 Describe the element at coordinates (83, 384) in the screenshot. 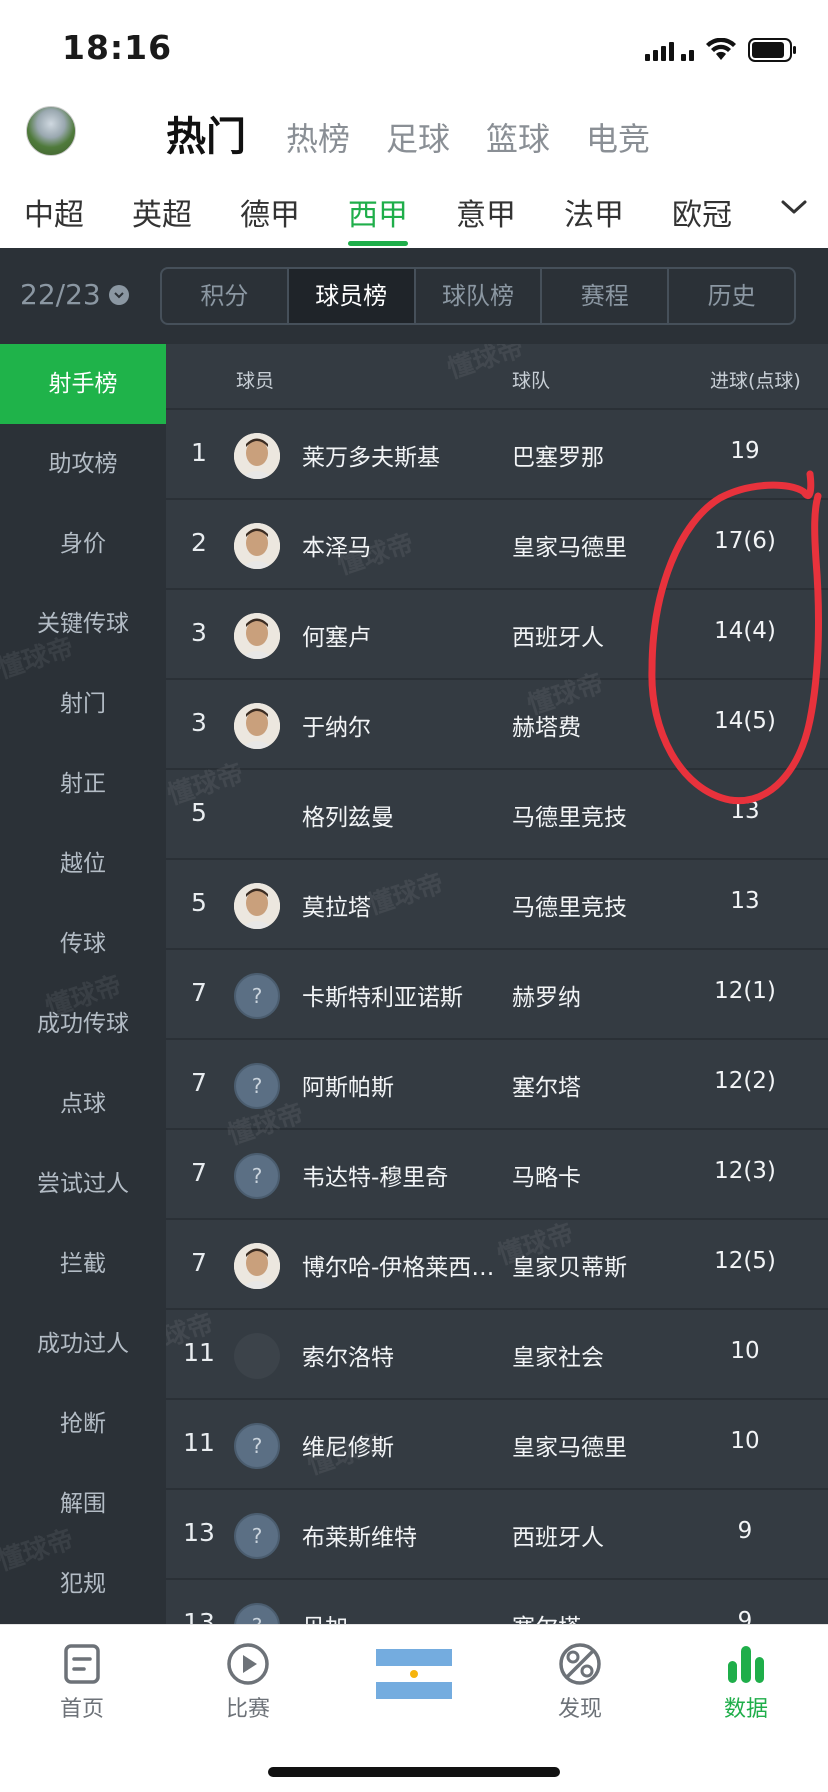

I see `sidebar-item-top-scorers: 射手榜` at that location.